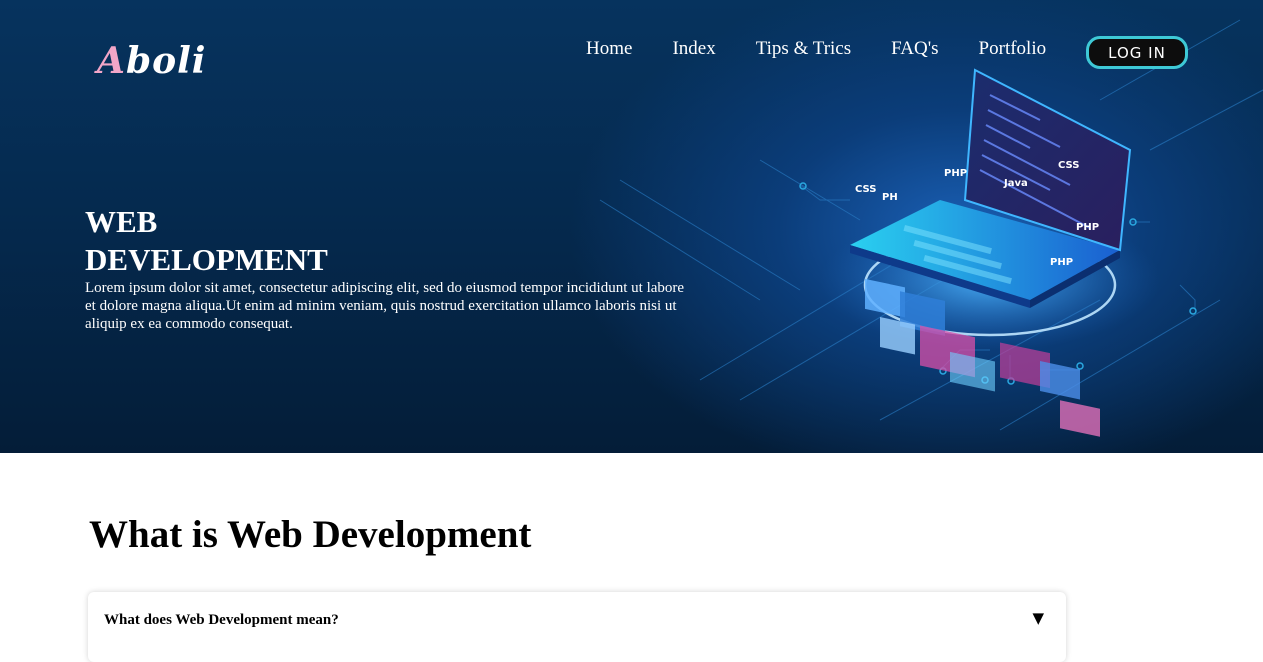 The height and width of the screenshot is (662, 1263). What do you see at coordinates (206, 259) in the screenshot?
I see `hero-title-line2: DEVELOPMENT` at bounding box center [206, 259].